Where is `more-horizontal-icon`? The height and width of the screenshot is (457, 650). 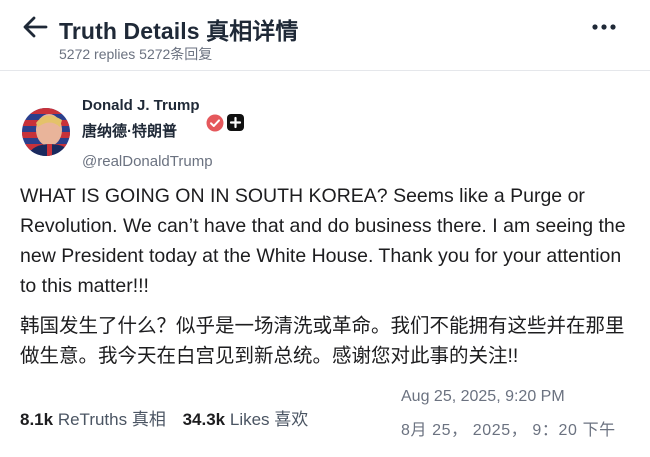 more-horizontal-icon is located at coordinates (604, 27).